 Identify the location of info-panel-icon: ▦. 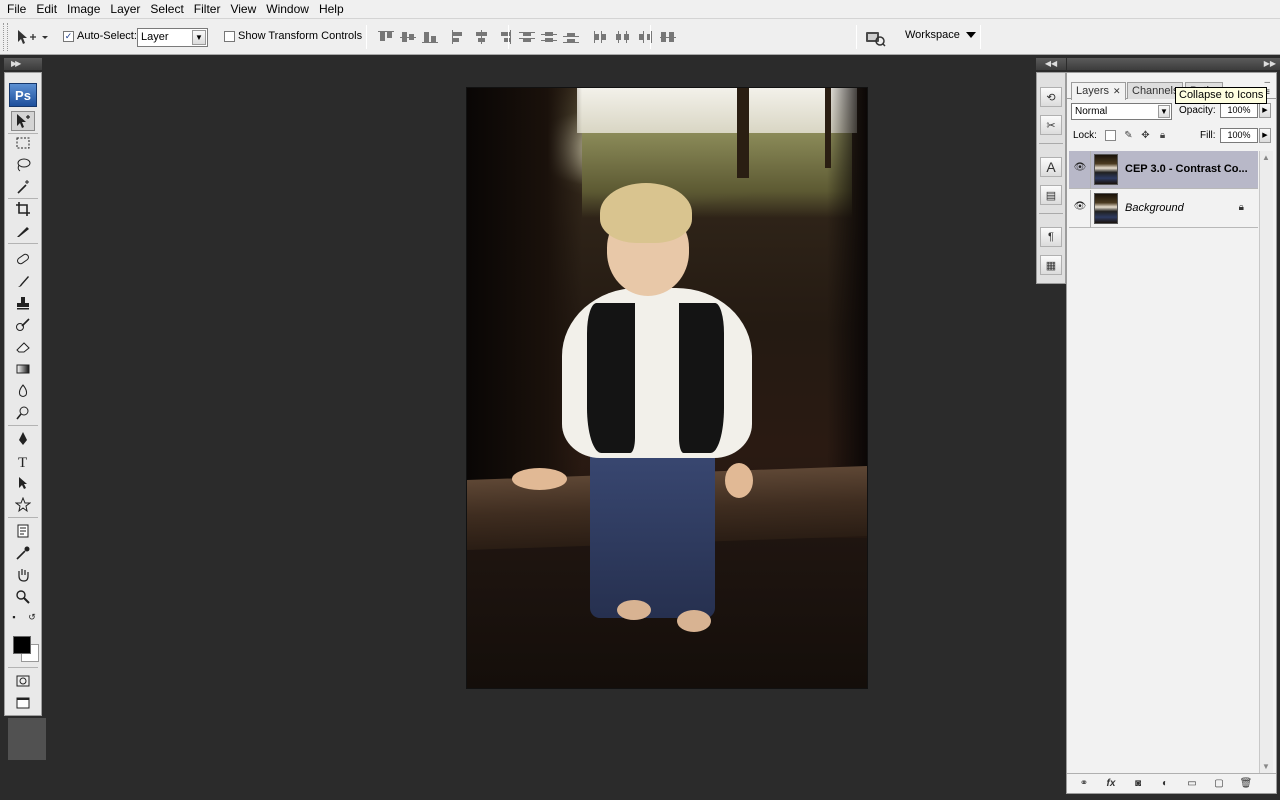
(1051, 265).